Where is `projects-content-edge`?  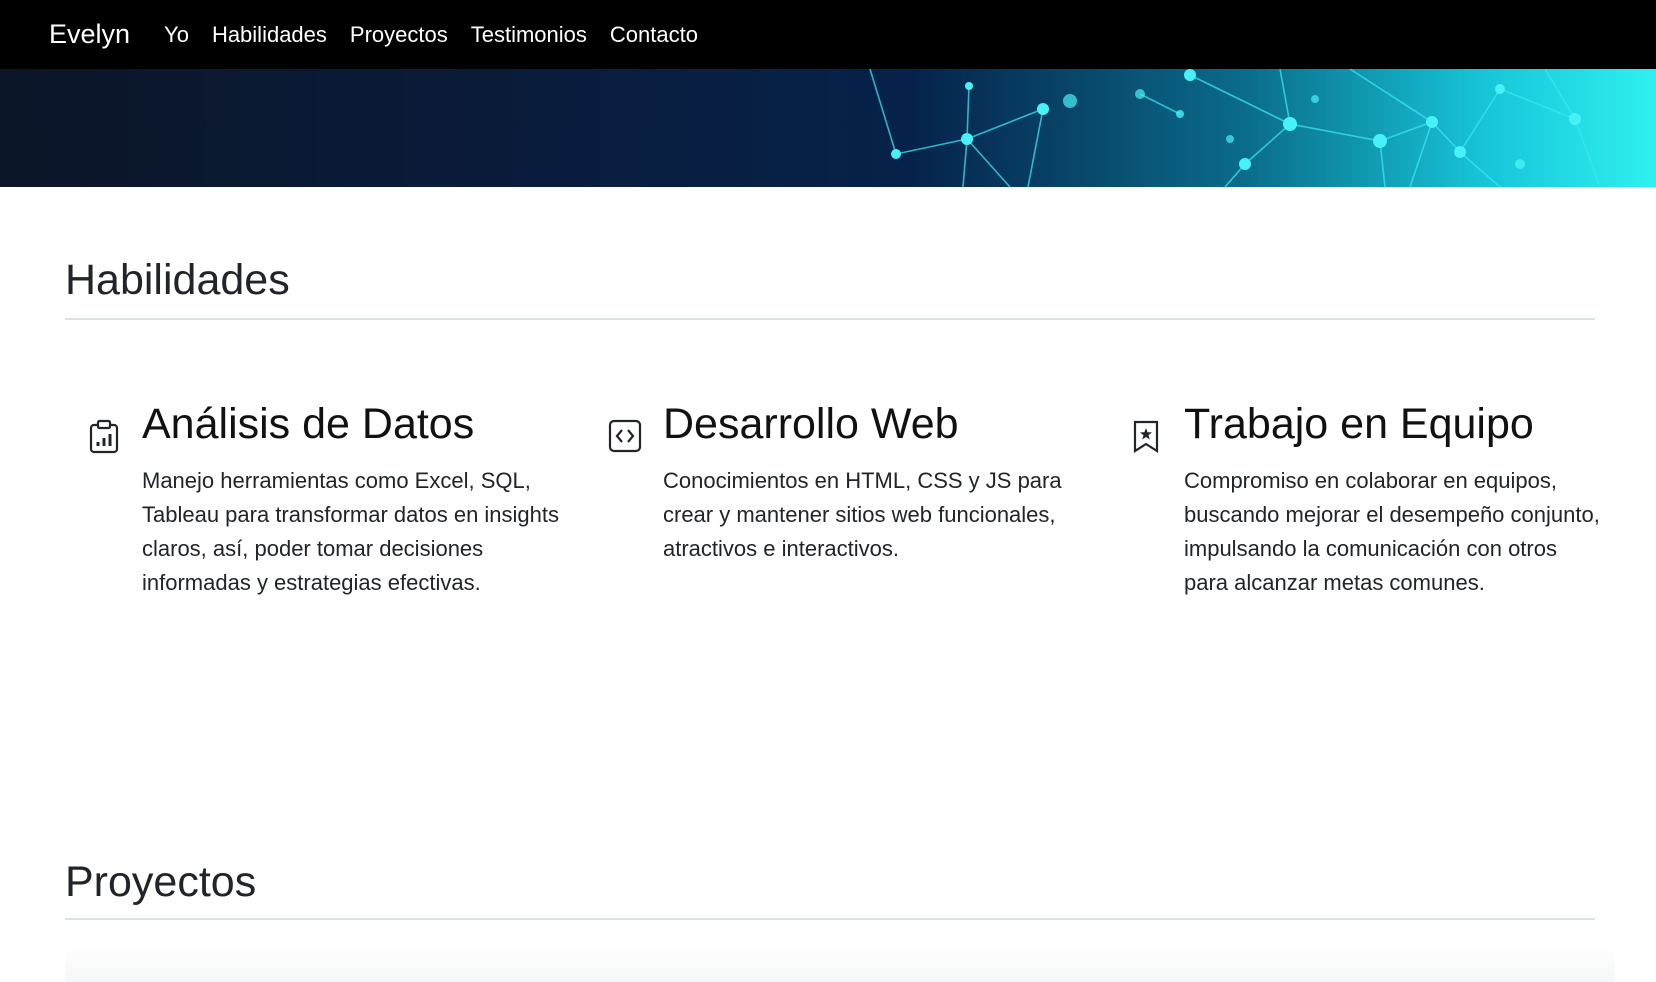
projects-content-edge is located at coordinates (840, 963).